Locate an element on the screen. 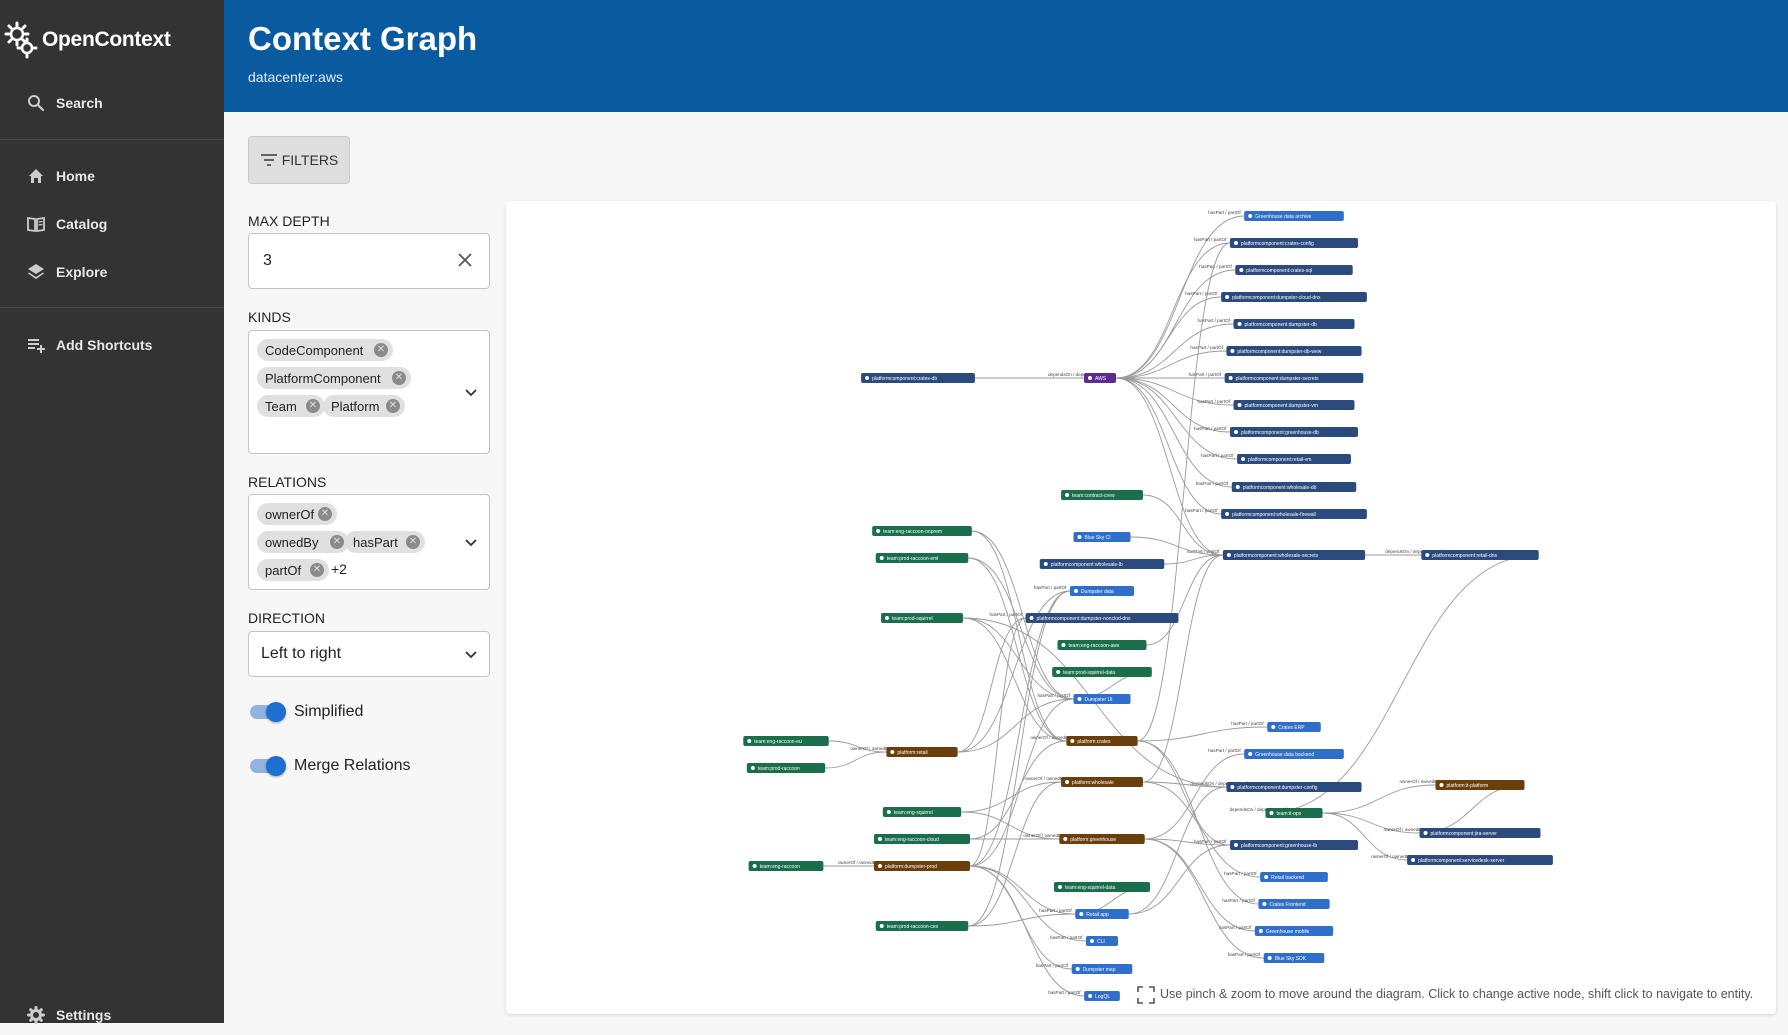  edge-label: hasPart / partOf is located at coordinates (1210, 239).